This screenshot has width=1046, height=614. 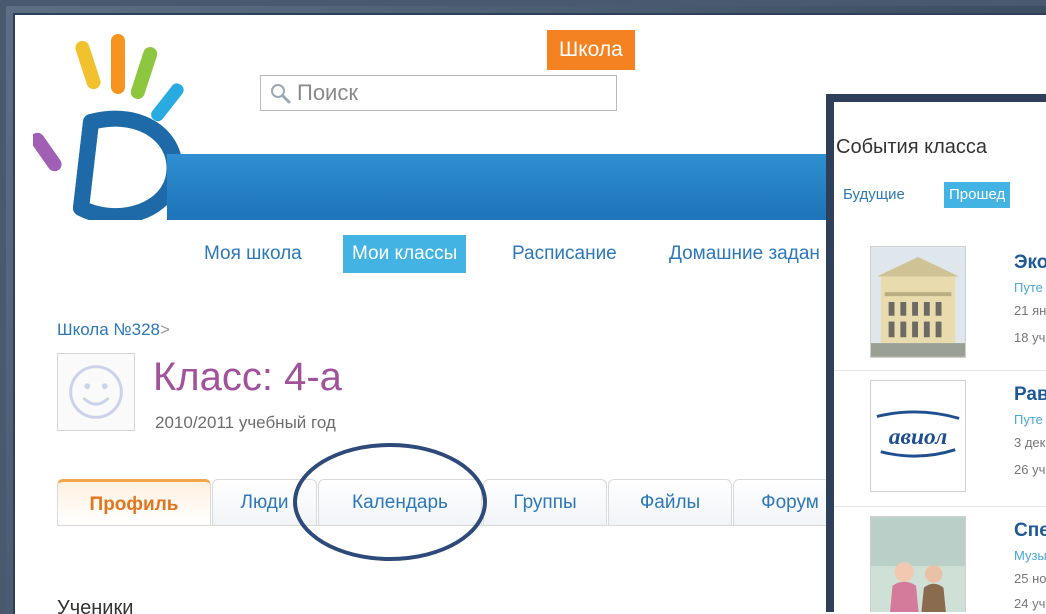 I want to click on aviol-logo-image: авиол, so click(x=918, y=436).